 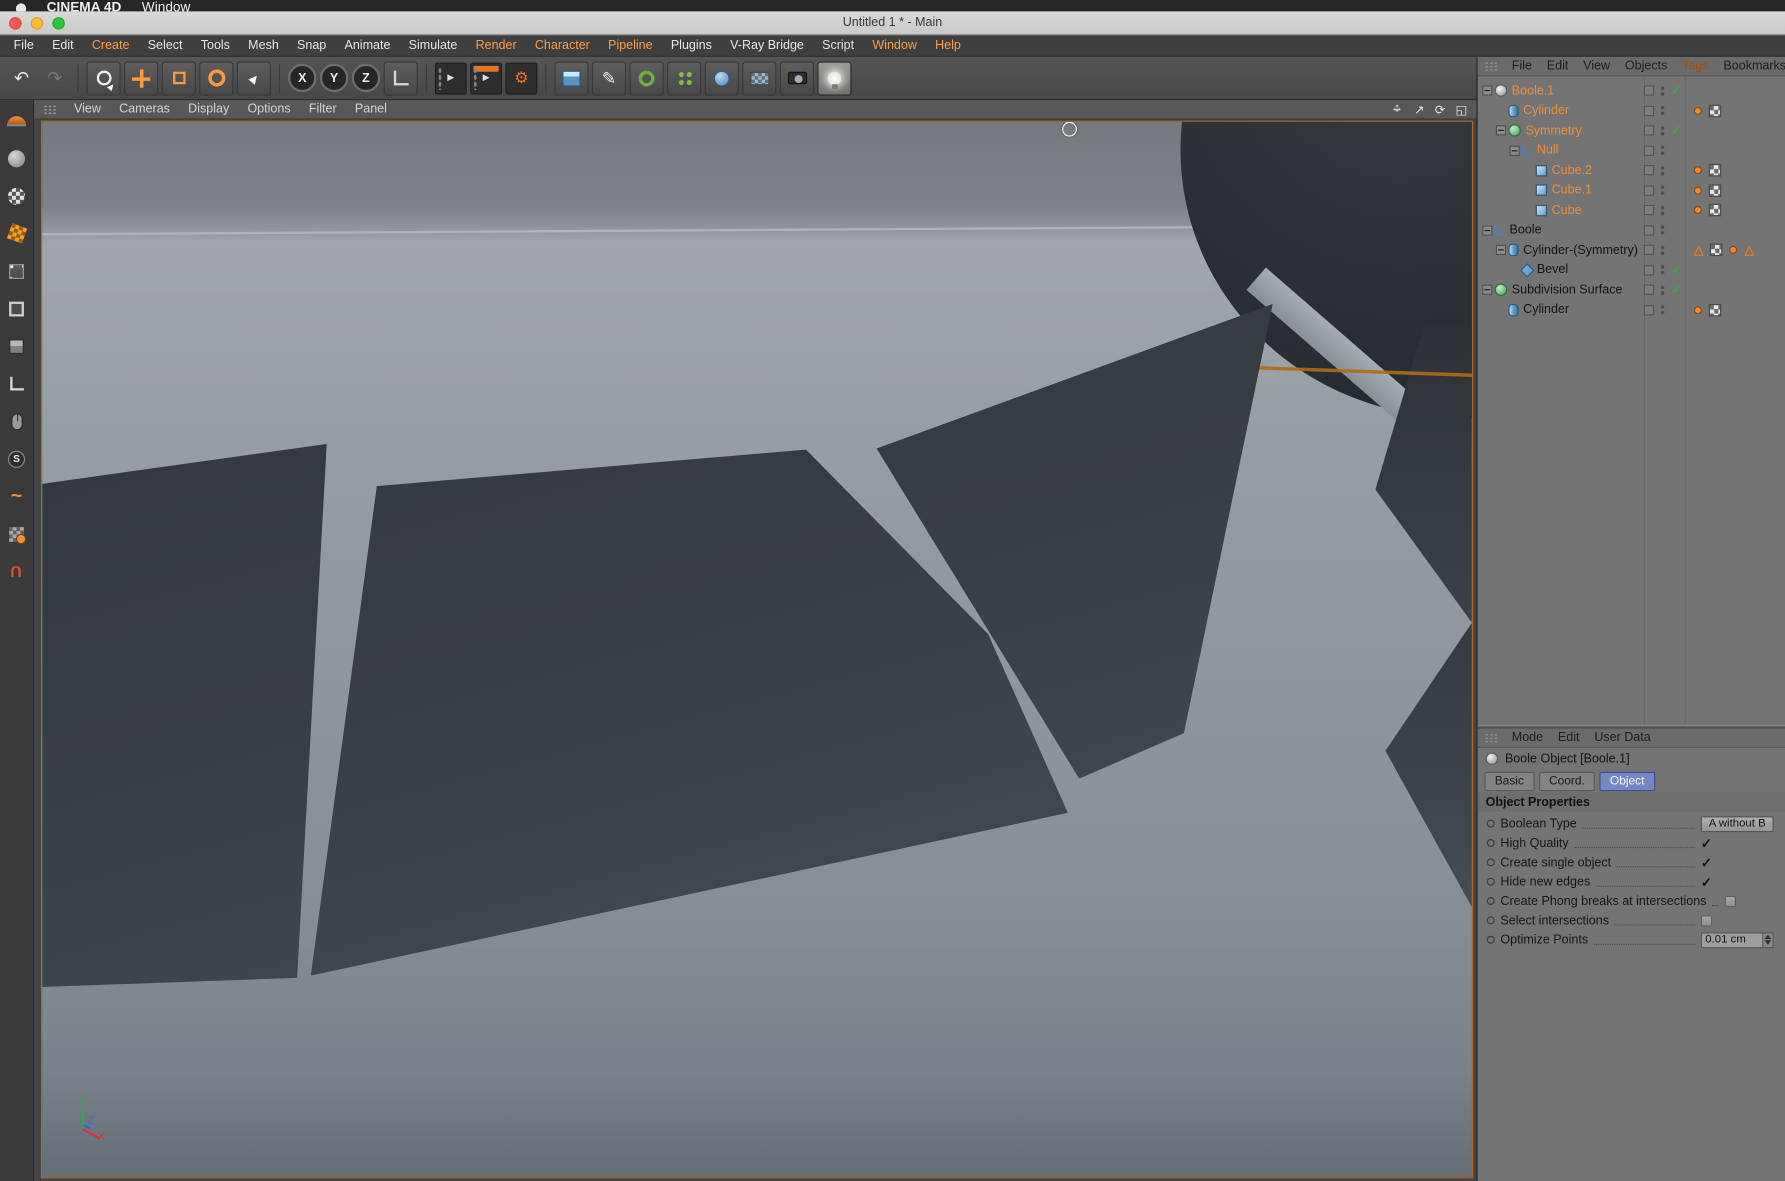 I want to click on rotate-view-icon: ⟳, so click(x=1440, y=109).